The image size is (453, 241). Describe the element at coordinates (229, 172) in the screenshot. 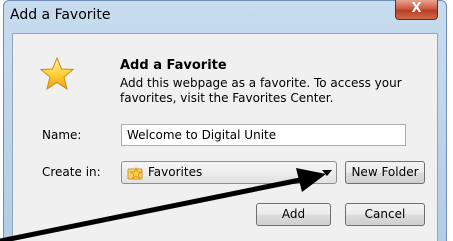

I see `create-in-dropdown: Favorites` at that location.